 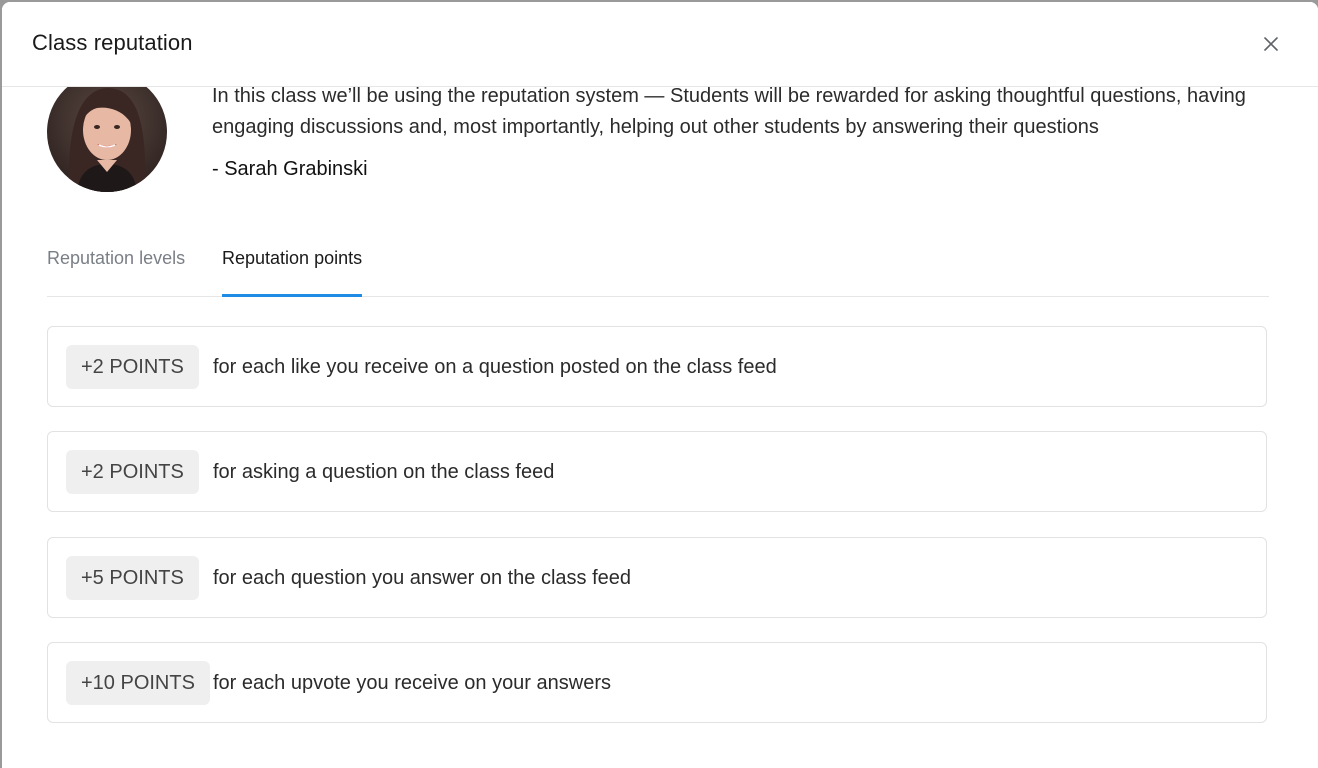 I want to click on close-icon, so click(x=1271, y=44).